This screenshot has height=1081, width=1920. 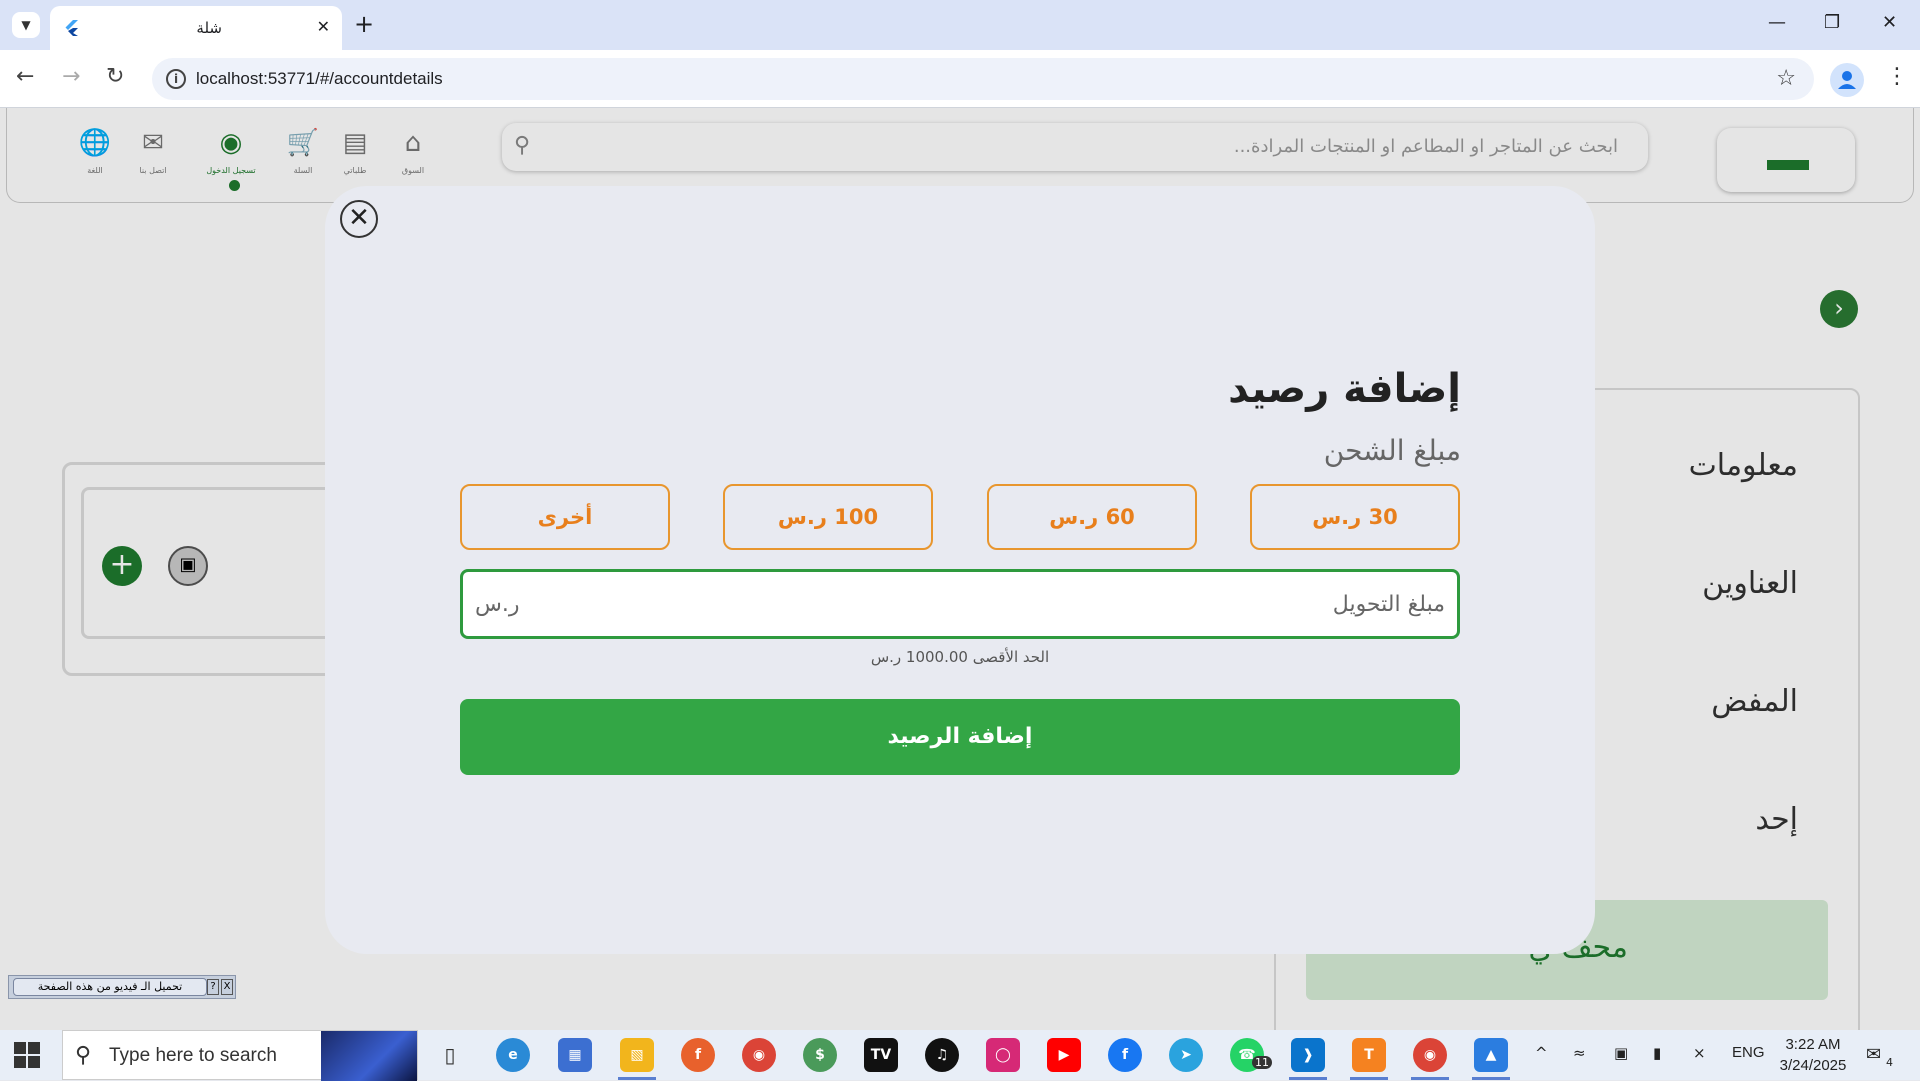 What do you see at coordinates (513, 1055) in the screenshot?
I see `edge-icon: e` at bounding box center [513, 1055].